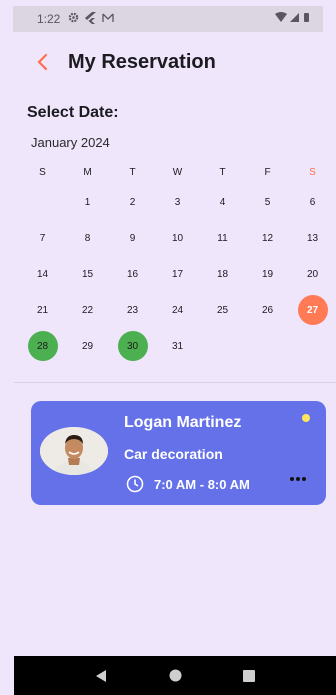 Image resolution: width=336 pixels, height=695 pixels. I want to click on calendar-day-10: 10, so click(177, 238).